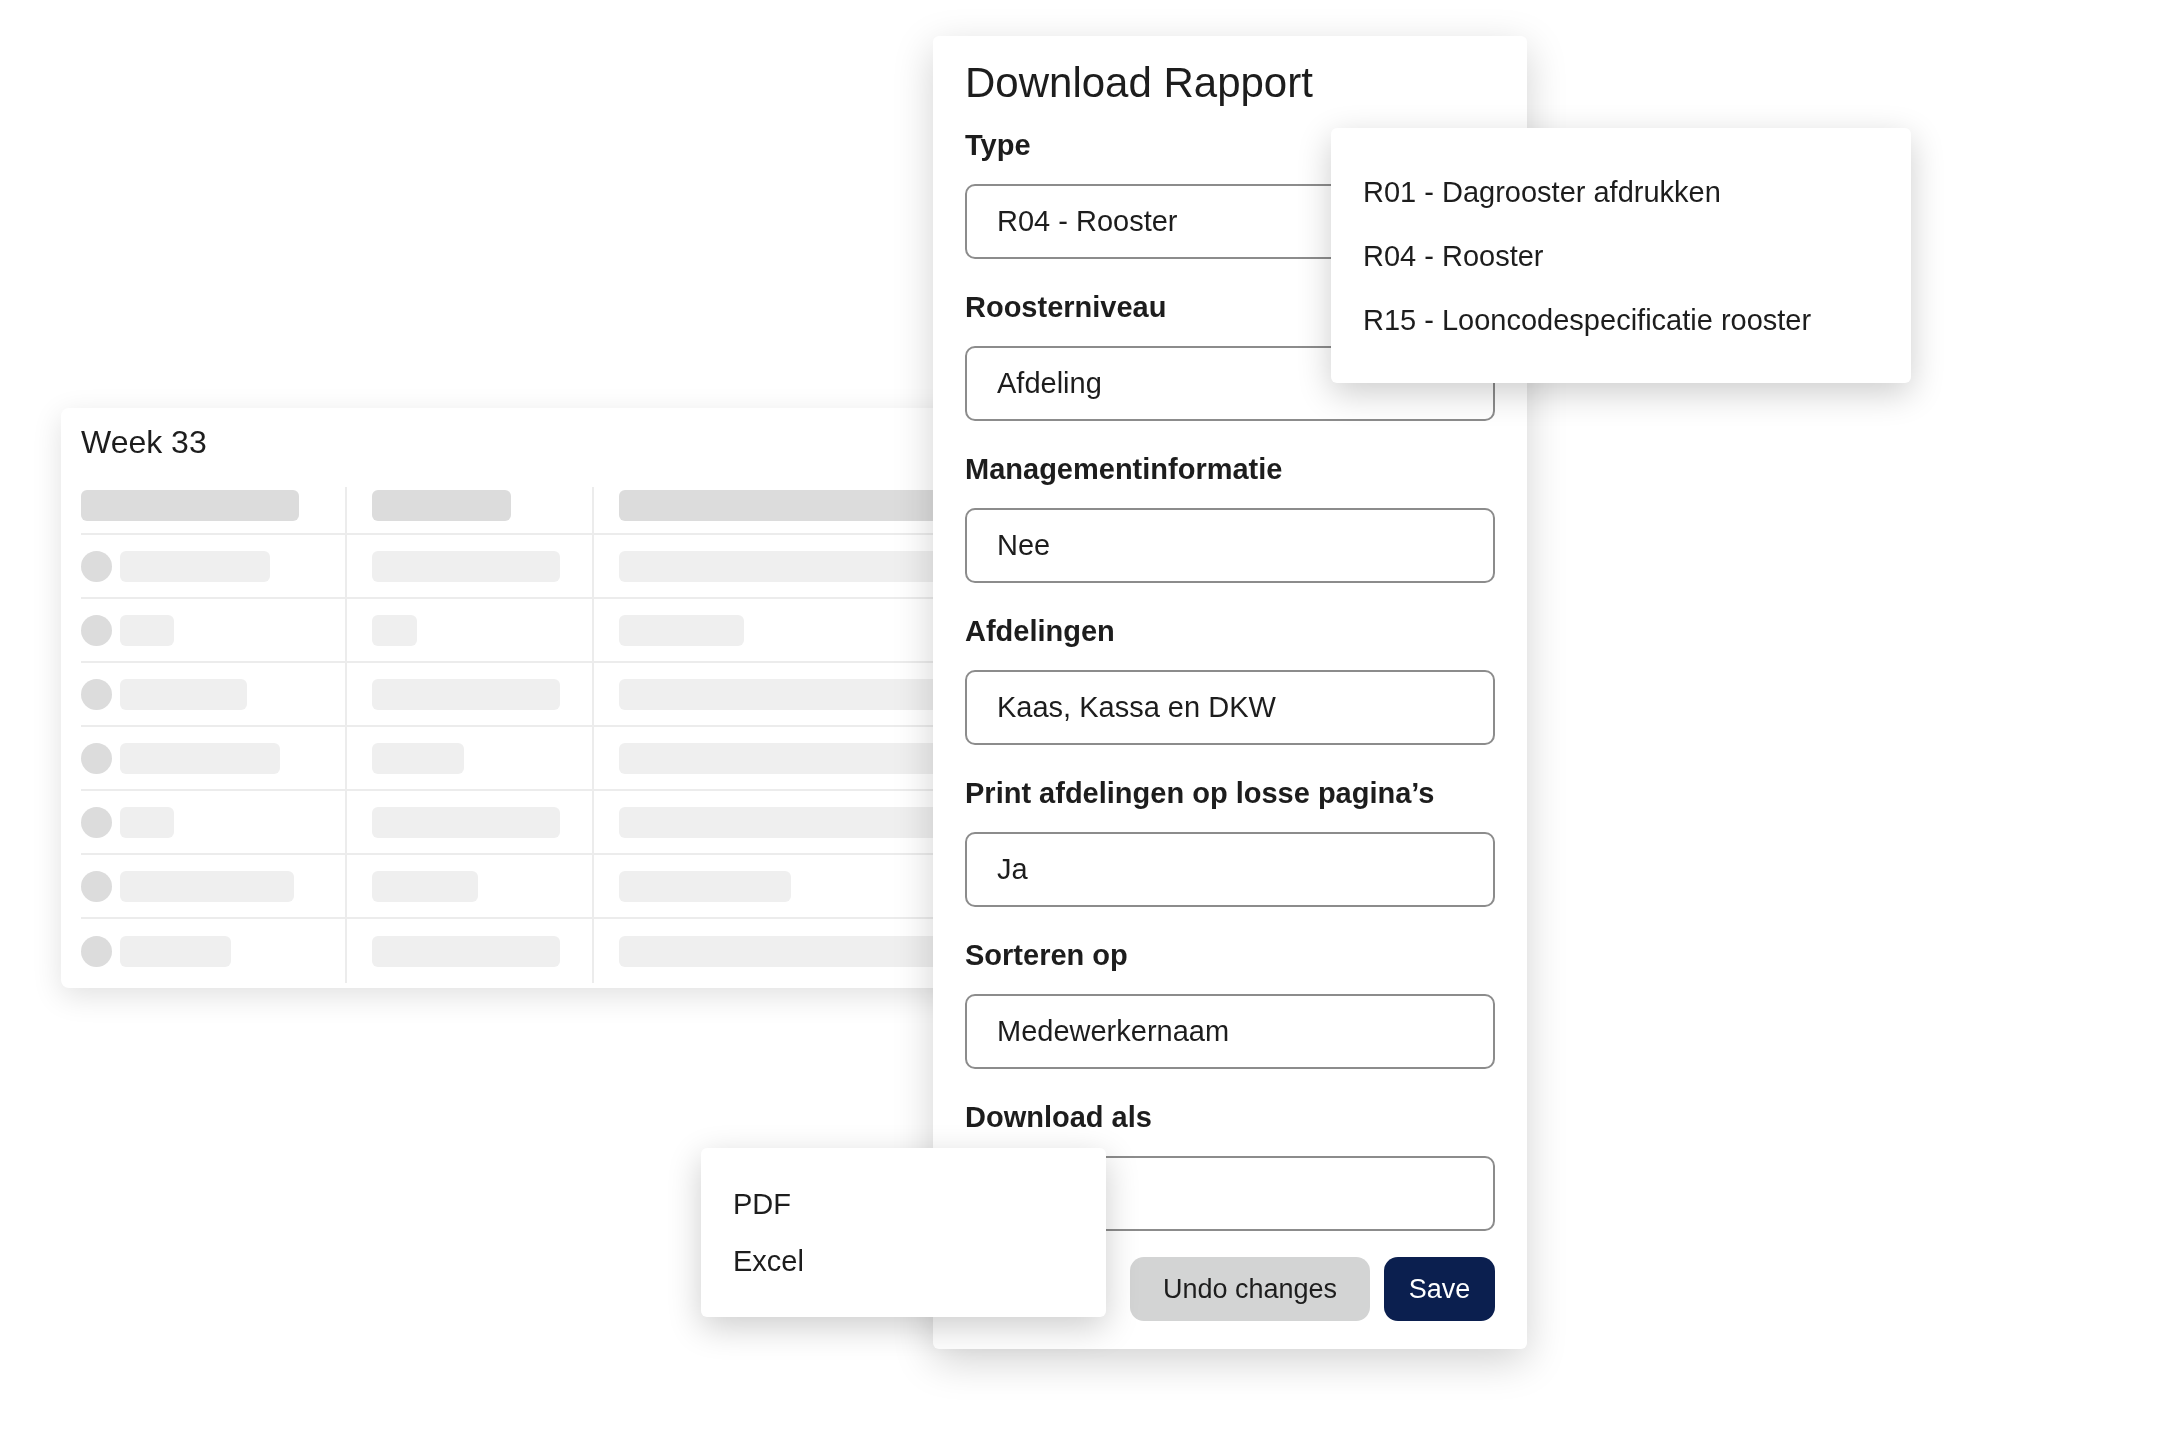 The height and width of the screenshot is (1438, 2181). What do you see at coordinates (1230, 869) in the screenshot?
I see `select-field: Ja` at bounding box center [1230, 869].